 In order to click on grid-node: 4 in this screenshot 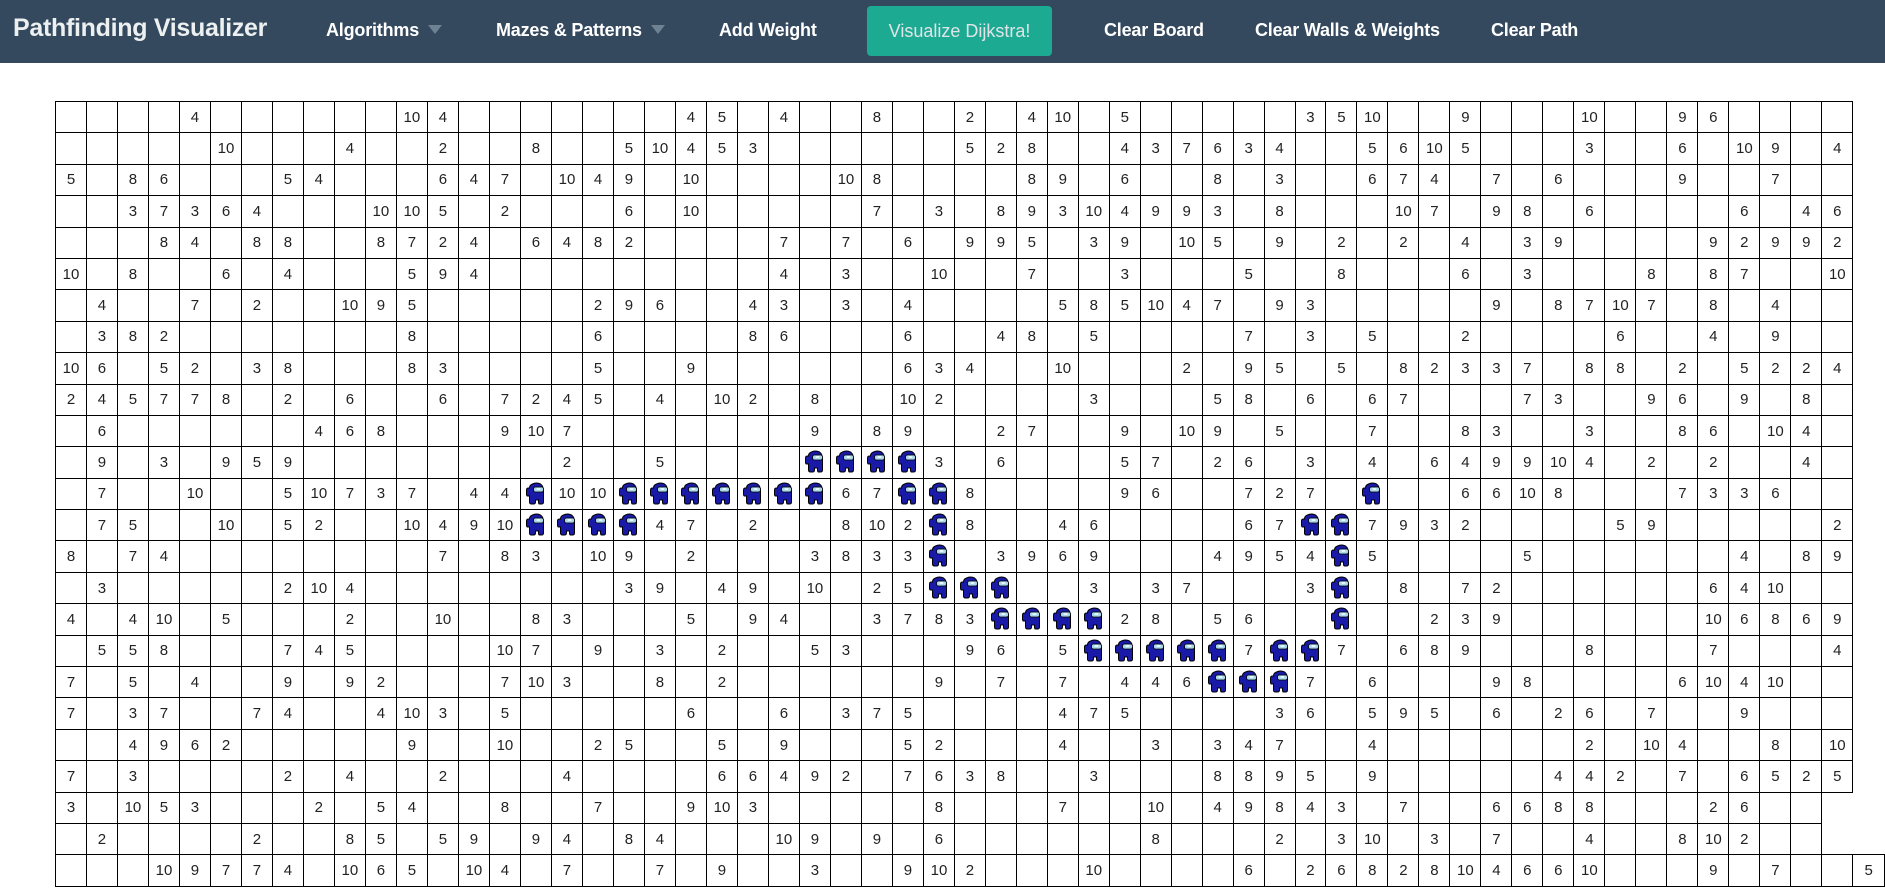, I will do `click(1806, 462)`.